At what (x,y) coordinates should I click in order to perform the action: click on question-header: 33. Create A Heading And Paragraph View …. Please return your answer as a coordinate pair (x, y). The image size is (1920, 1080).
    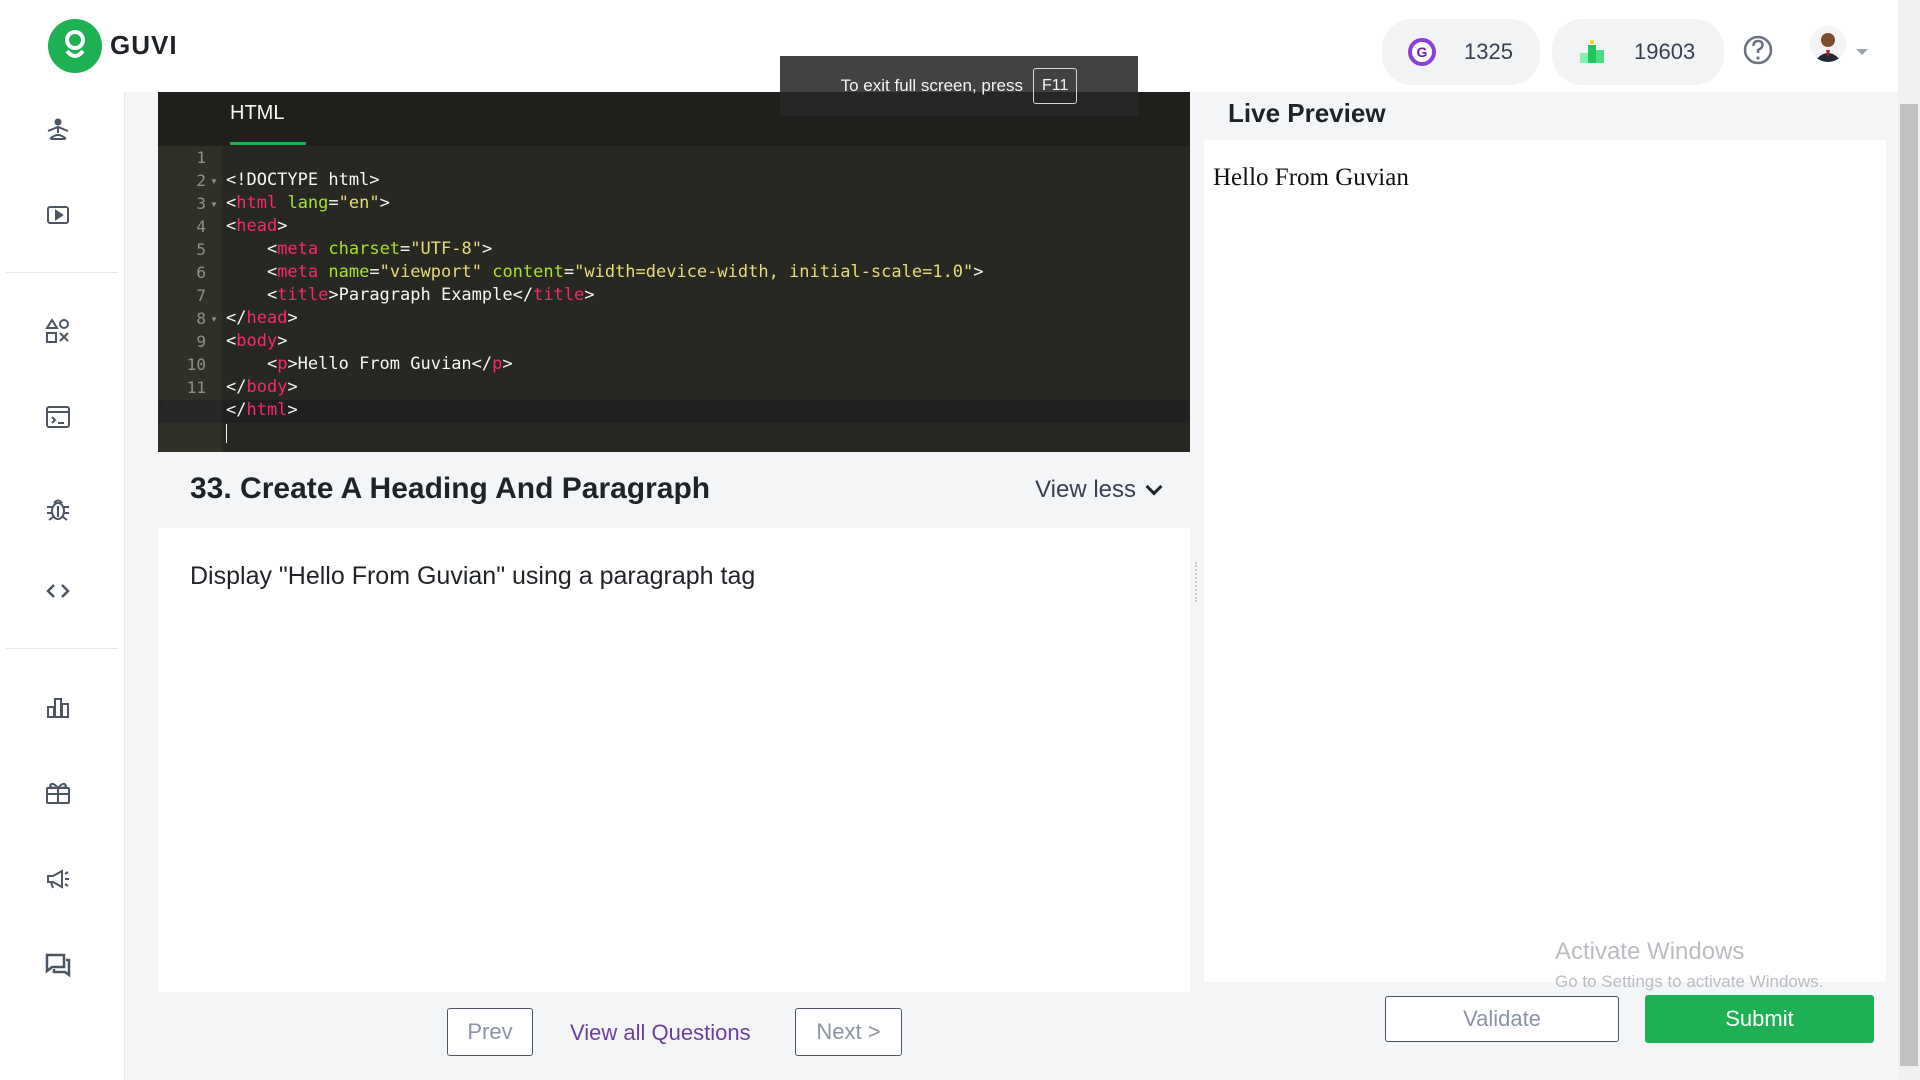
    Looking at the image, I should click on (674, 490).